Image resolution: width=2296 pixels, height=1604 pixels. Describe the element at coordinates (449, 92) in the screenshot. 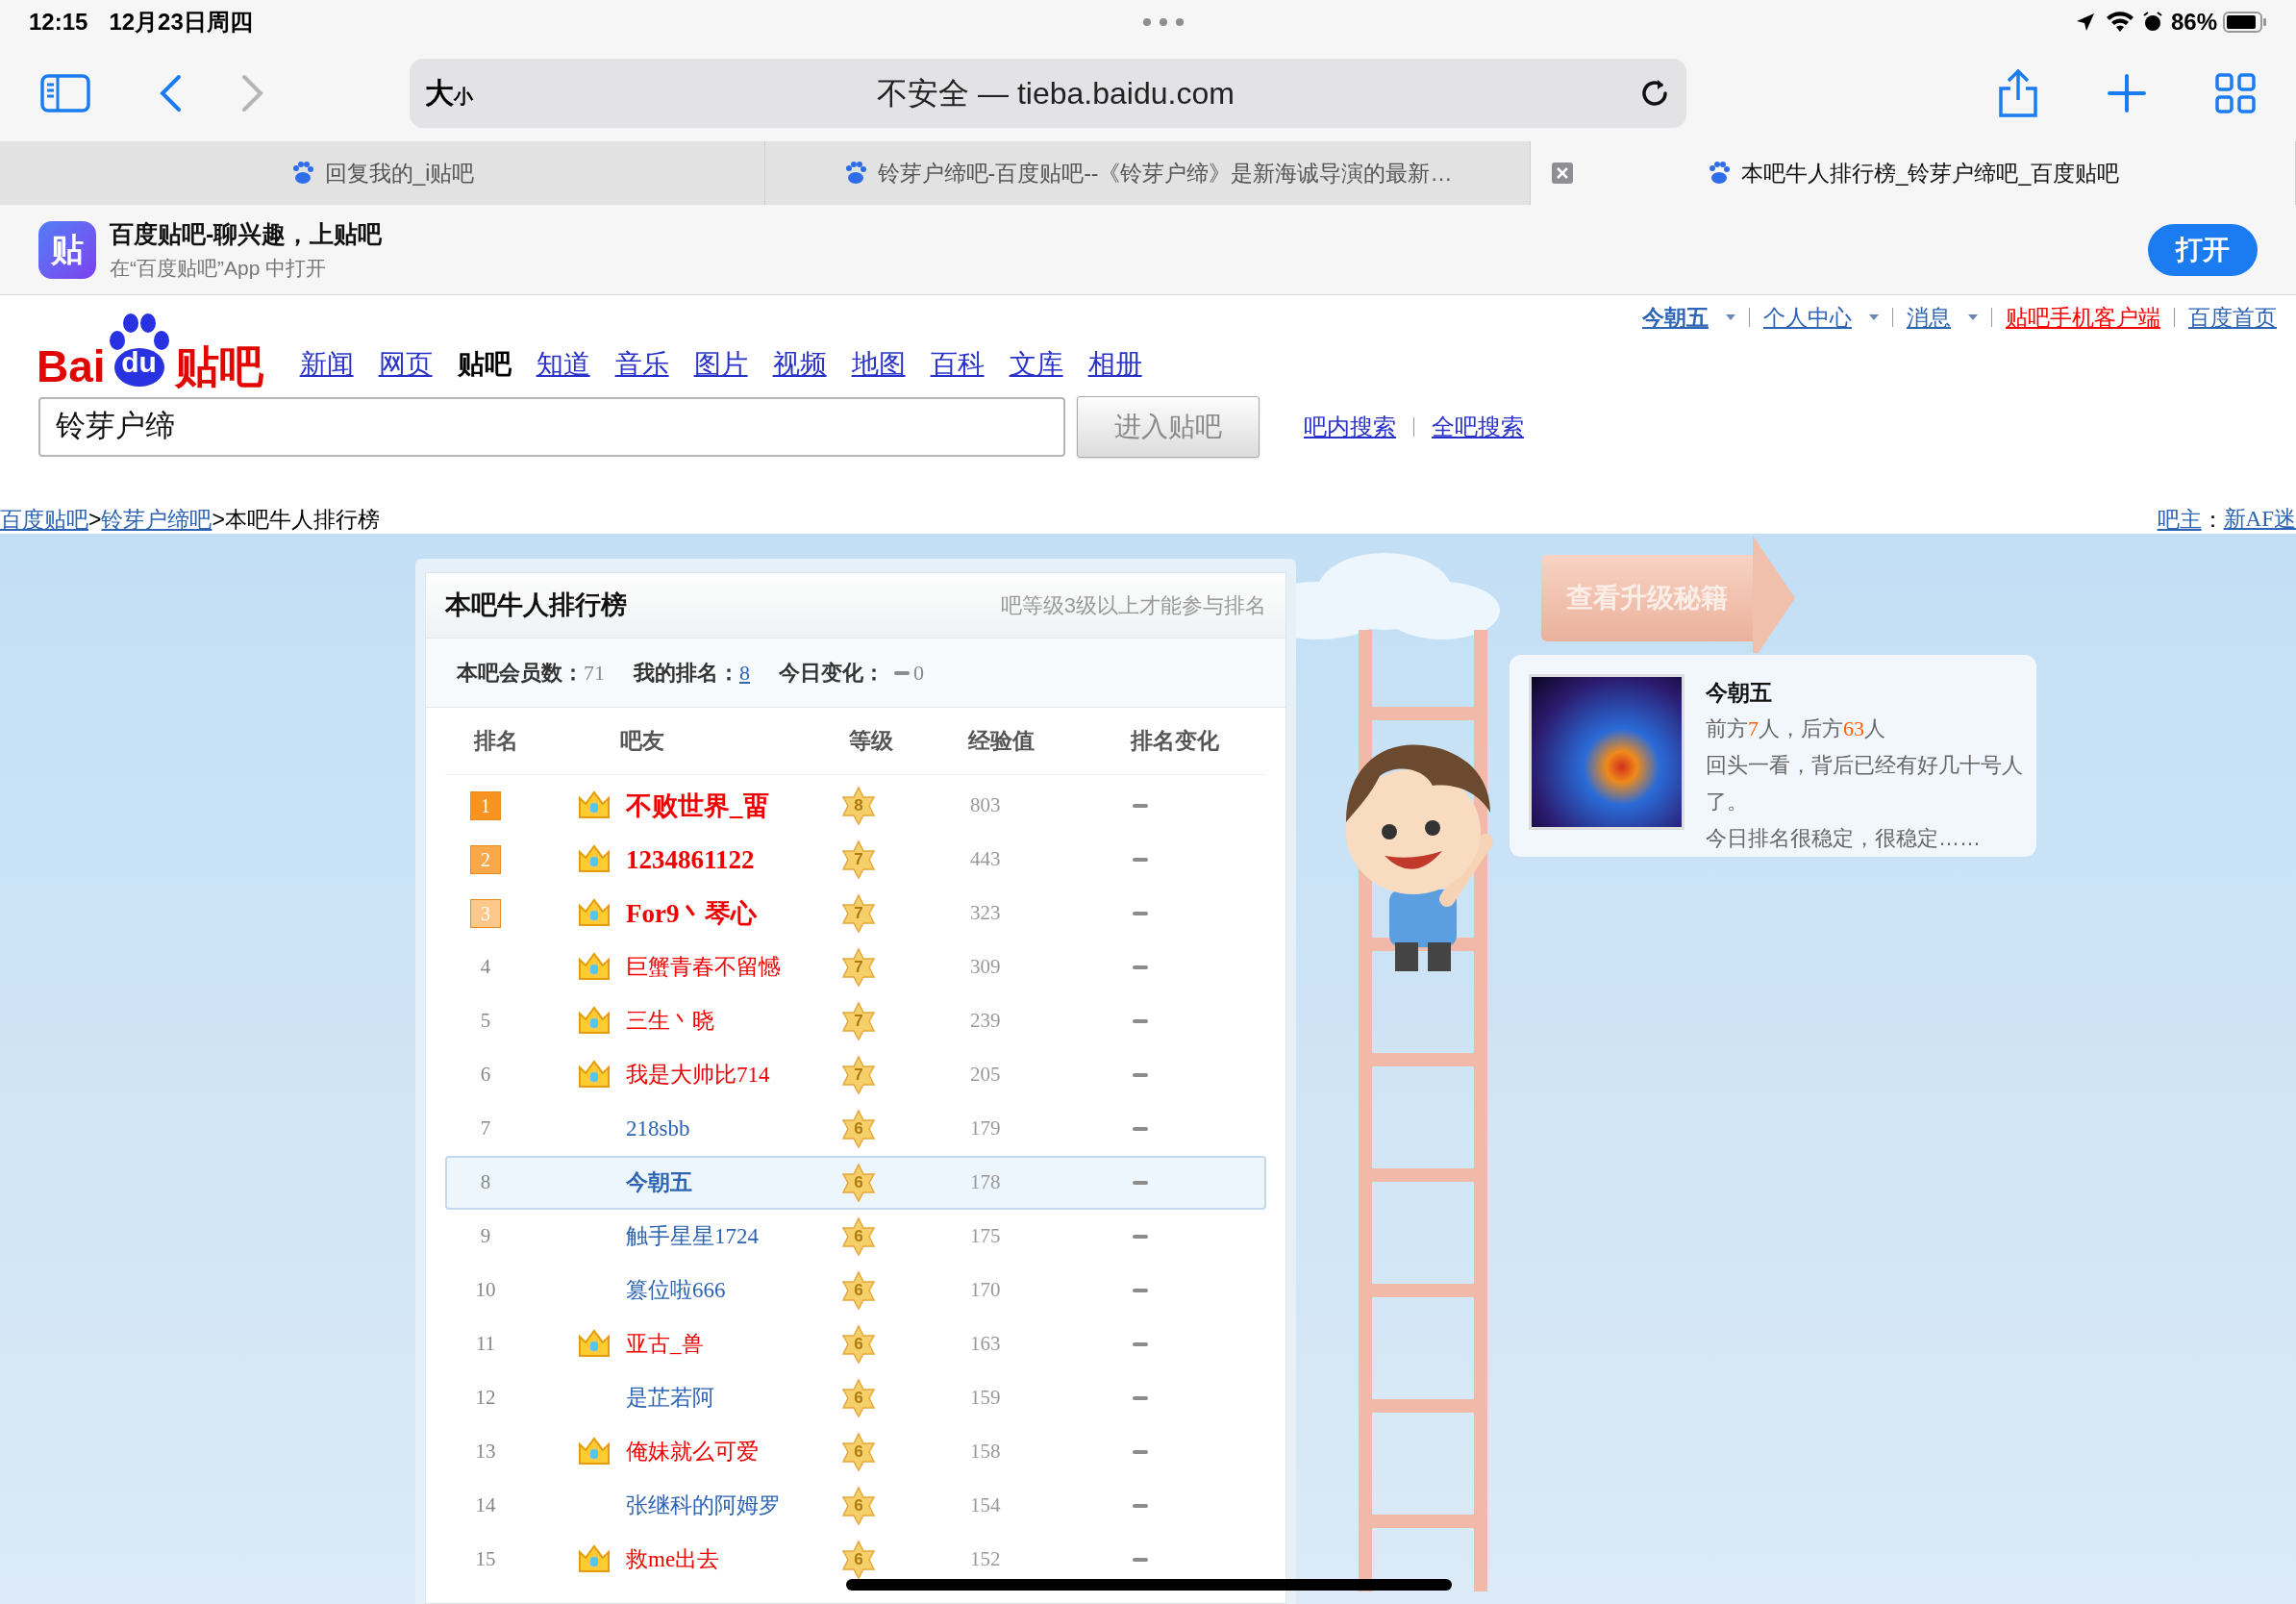

I see `format-button: 大小` at that location.